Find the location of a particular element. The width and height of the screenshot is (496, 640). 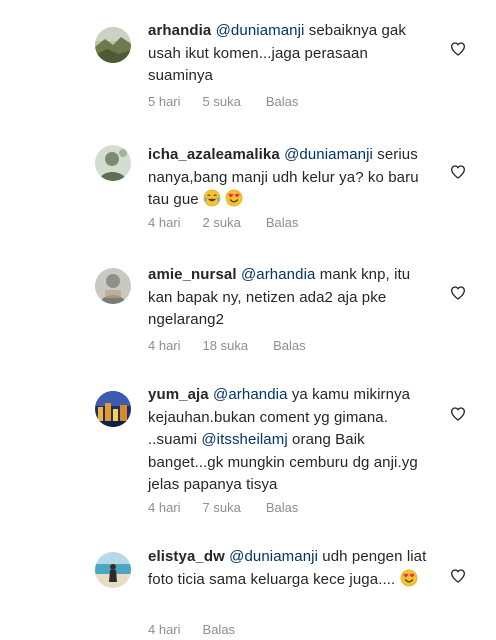

username: elistya_dw is located at coordinates (186, 556).